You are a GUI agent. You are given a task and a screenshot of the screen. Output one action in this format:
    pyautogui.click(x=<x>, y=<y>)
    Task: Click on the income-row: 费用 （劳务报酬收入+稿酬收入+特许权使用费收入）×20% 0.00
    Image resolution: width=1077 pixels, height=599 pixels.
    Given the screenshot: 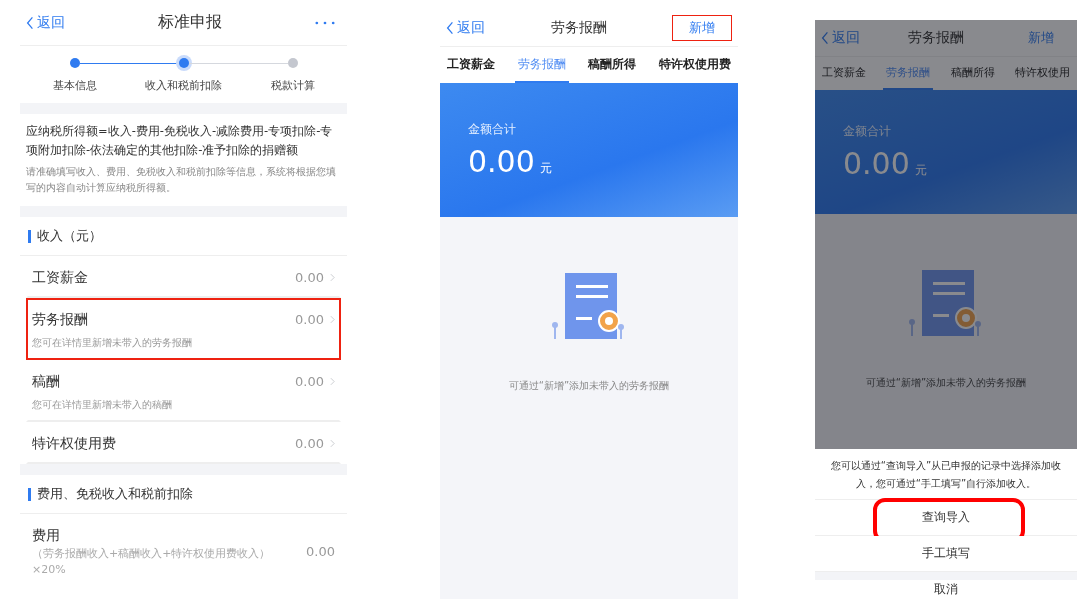 What is the action you would take?
    pyautogui.click(x=183, y=551)
    